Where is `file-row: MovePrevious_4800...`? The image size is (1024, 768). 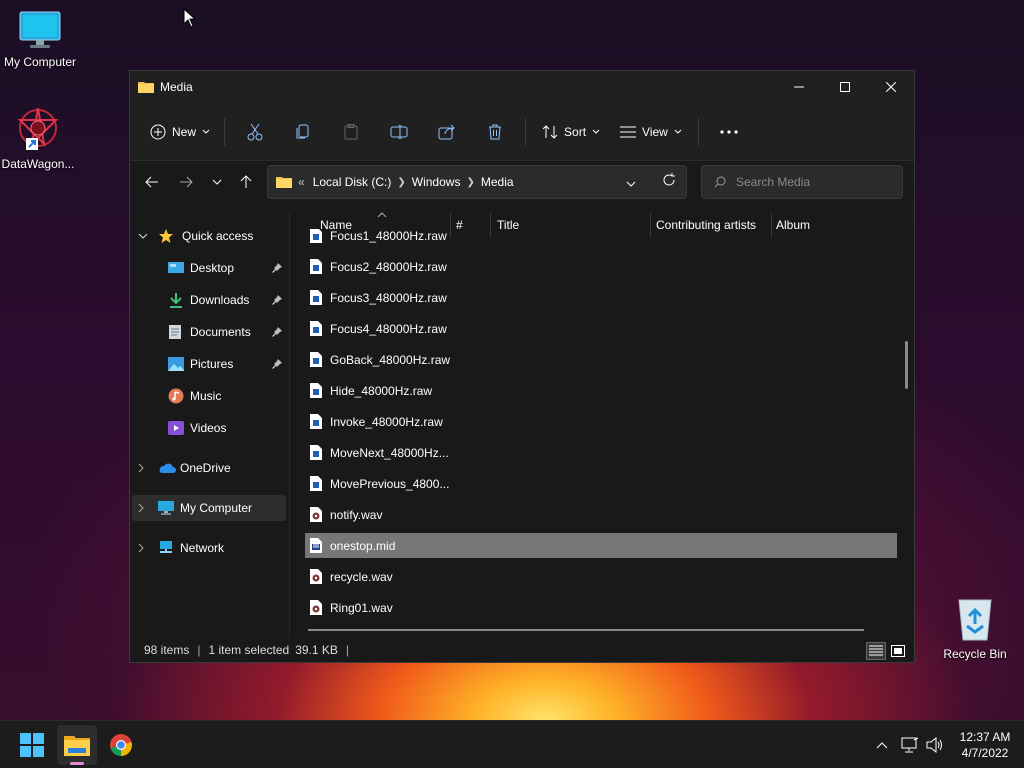 file-row: MovePrevious_4800... is located at coordinates (601, 483).